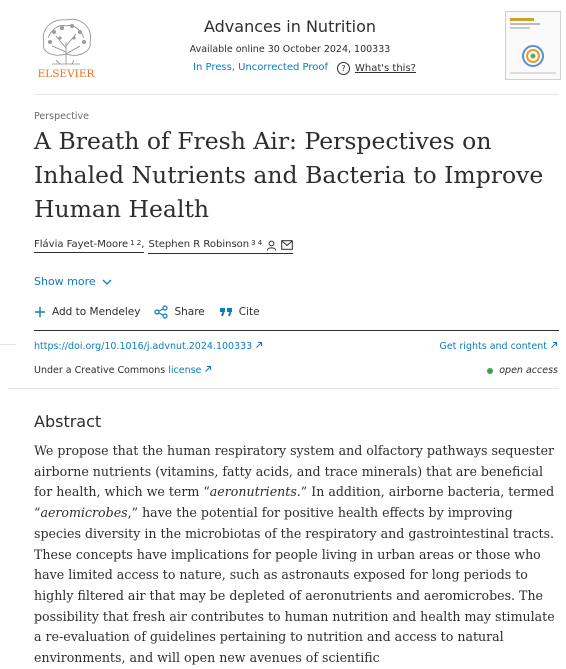  I want to click on header-divider, so click(296, 94).